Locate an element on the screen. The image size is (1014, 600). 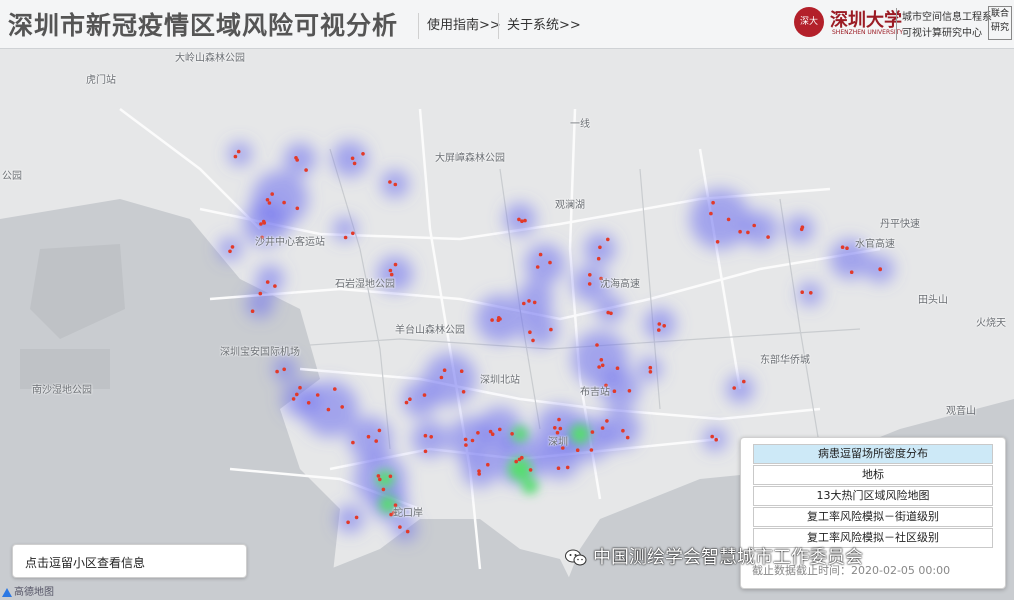
layer-option-landmarks: 地标 is located at coordinates (873, 475).